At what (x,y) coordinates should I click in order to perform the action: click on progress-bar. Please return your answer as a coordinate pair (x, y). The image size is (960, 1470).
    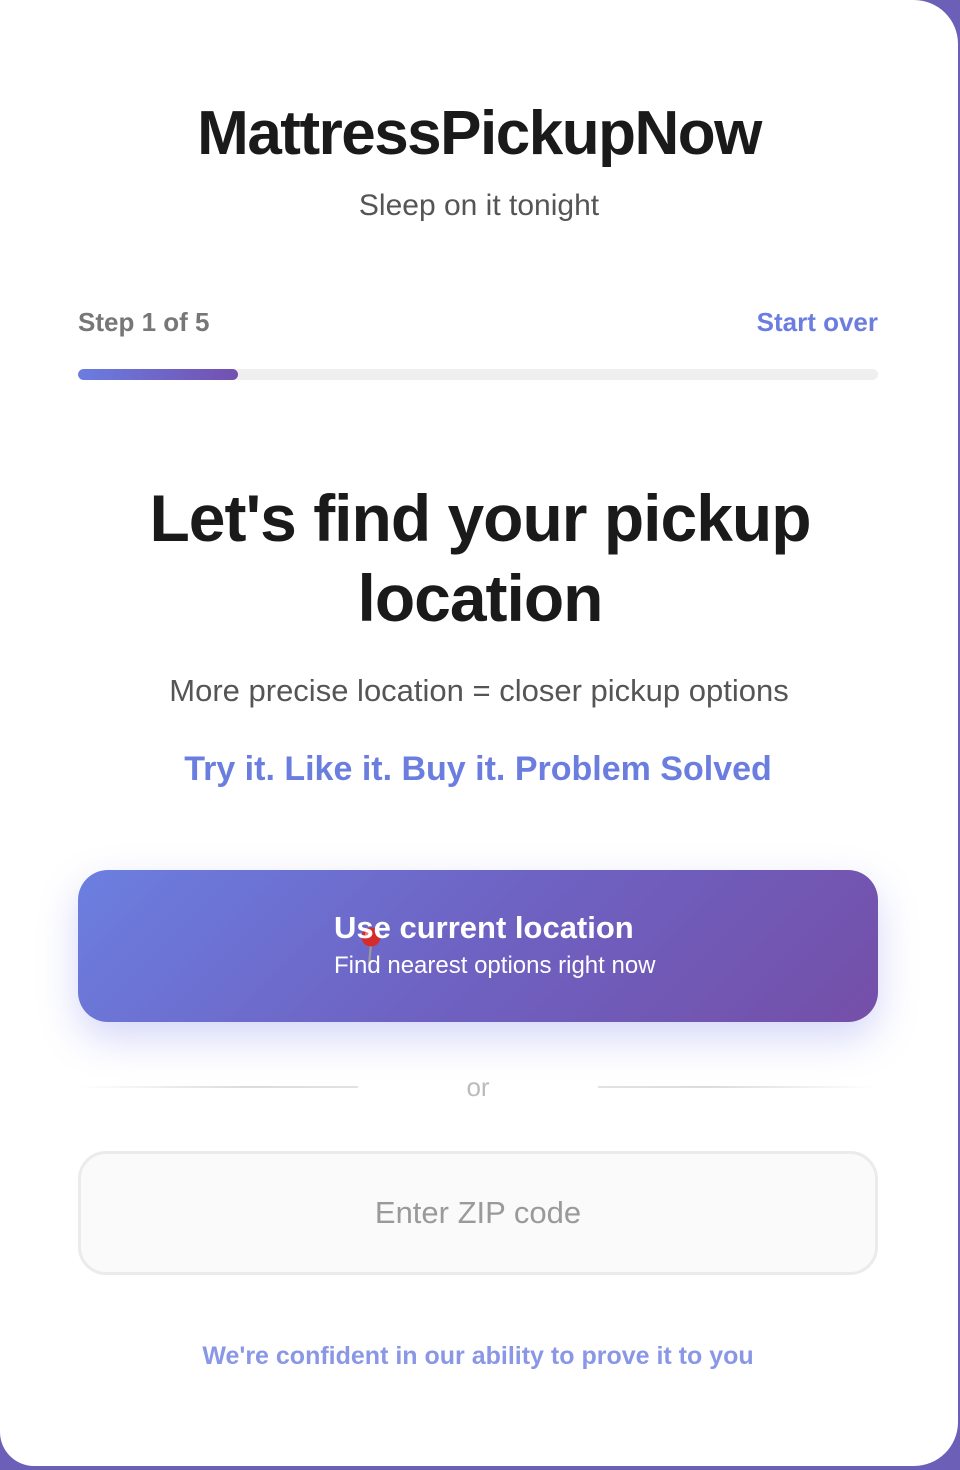
    Looking at the image, I should click on (478, 374).